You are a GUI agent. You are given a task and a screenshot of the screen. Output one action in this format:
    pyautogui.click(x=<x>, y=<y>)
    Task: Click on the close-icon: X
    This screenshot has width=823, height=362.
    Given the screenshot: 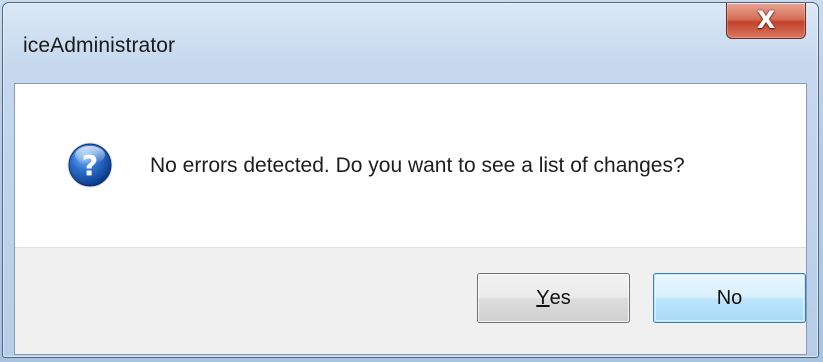 What is the action you would take?
    pyautogui.click(x=766, y=20)
    